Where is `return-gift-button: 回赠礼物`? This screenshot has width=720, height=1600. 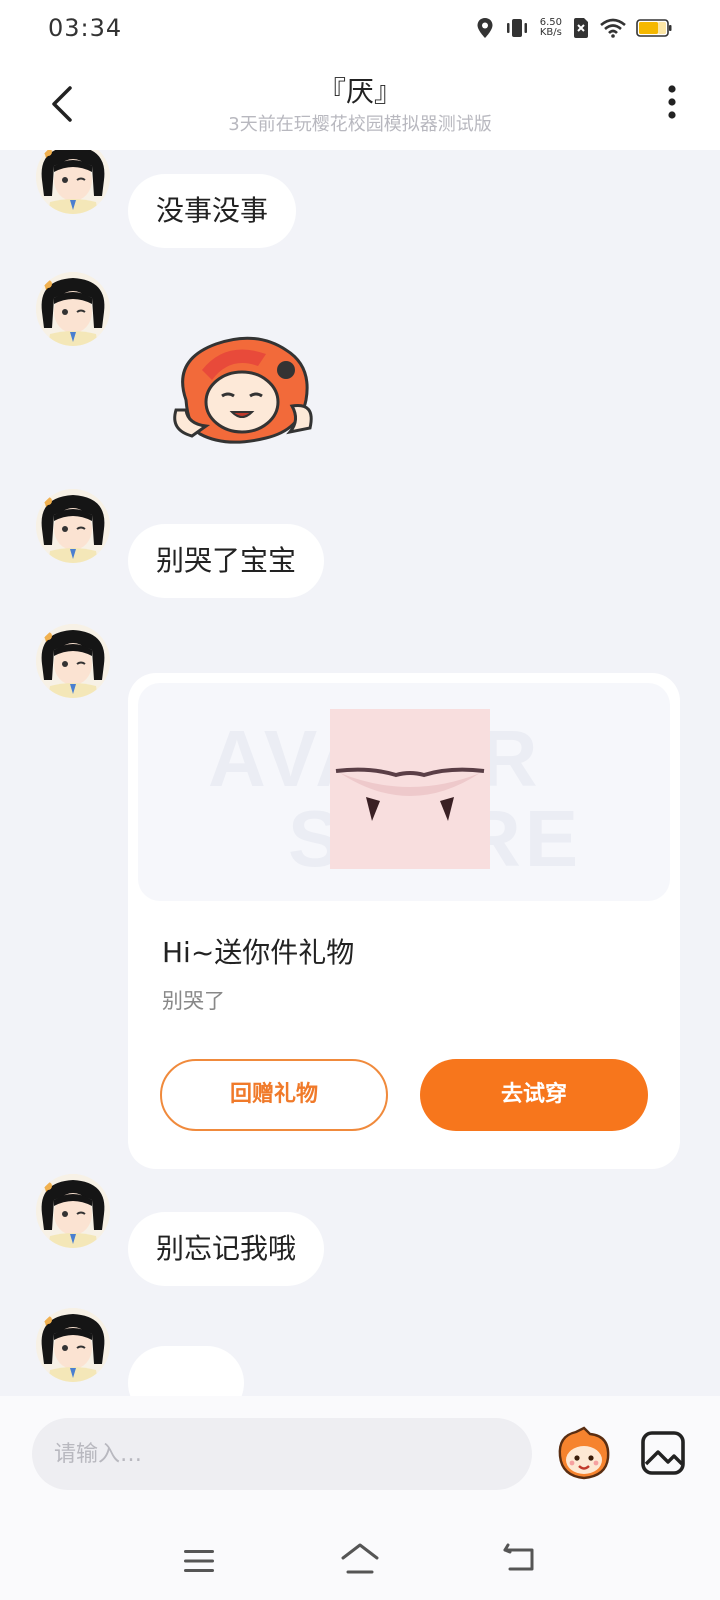 return-gift-button: 回赠礼物 is located at coordinates (274, 1095).